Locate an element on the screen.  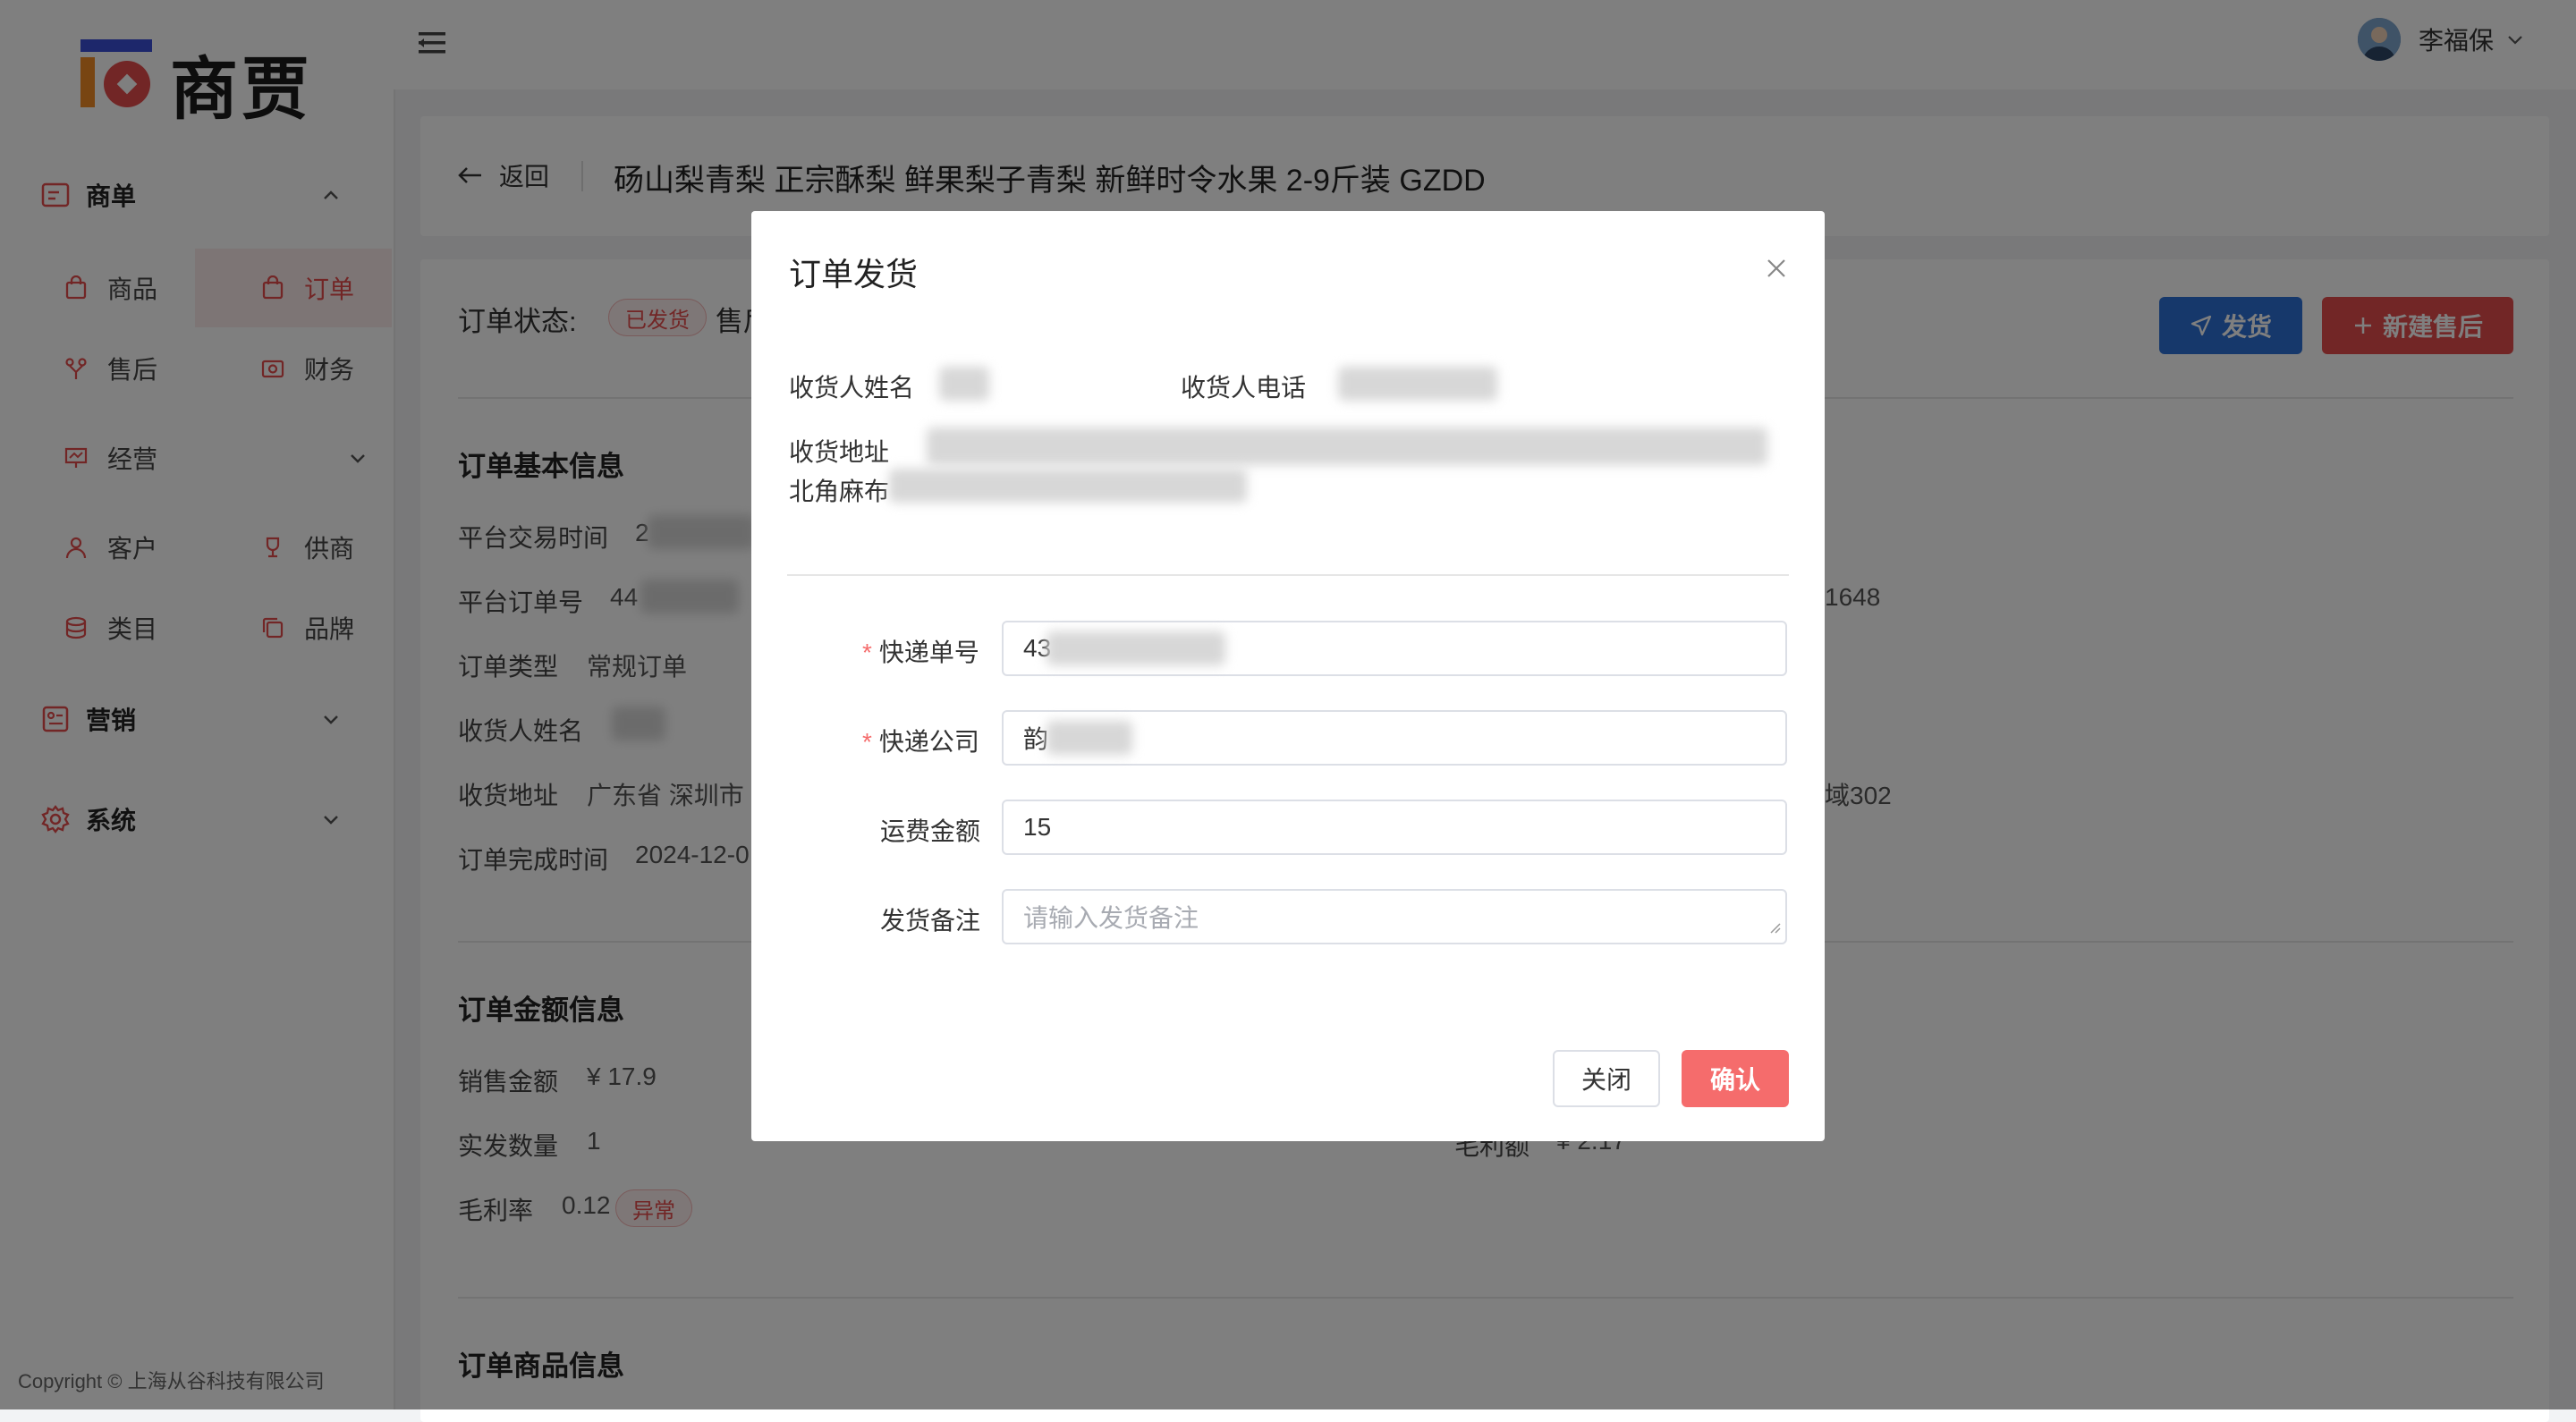
ship-remark-textarea: 请输入发货备注 is located at coordinates (1394, 916).